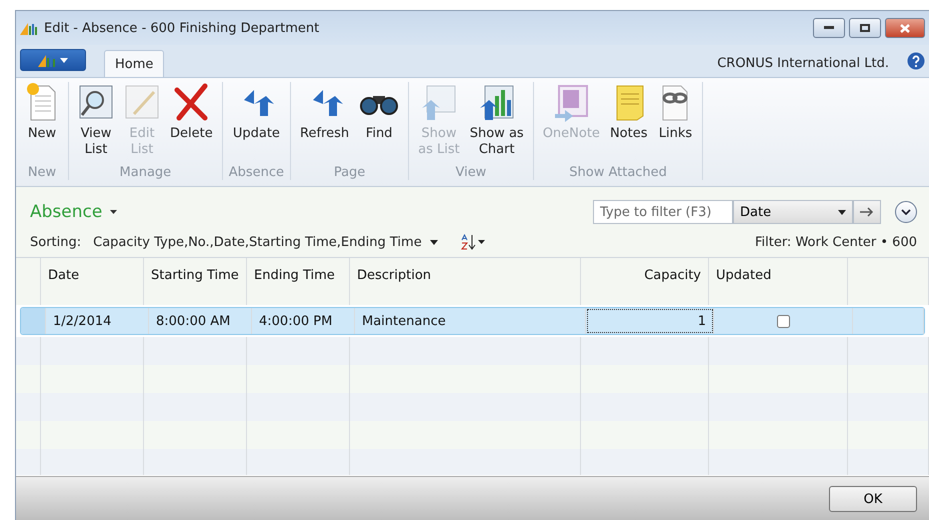 This screenshot has width=929, height=520. I want to click on maximize-button, so click(865, 28).